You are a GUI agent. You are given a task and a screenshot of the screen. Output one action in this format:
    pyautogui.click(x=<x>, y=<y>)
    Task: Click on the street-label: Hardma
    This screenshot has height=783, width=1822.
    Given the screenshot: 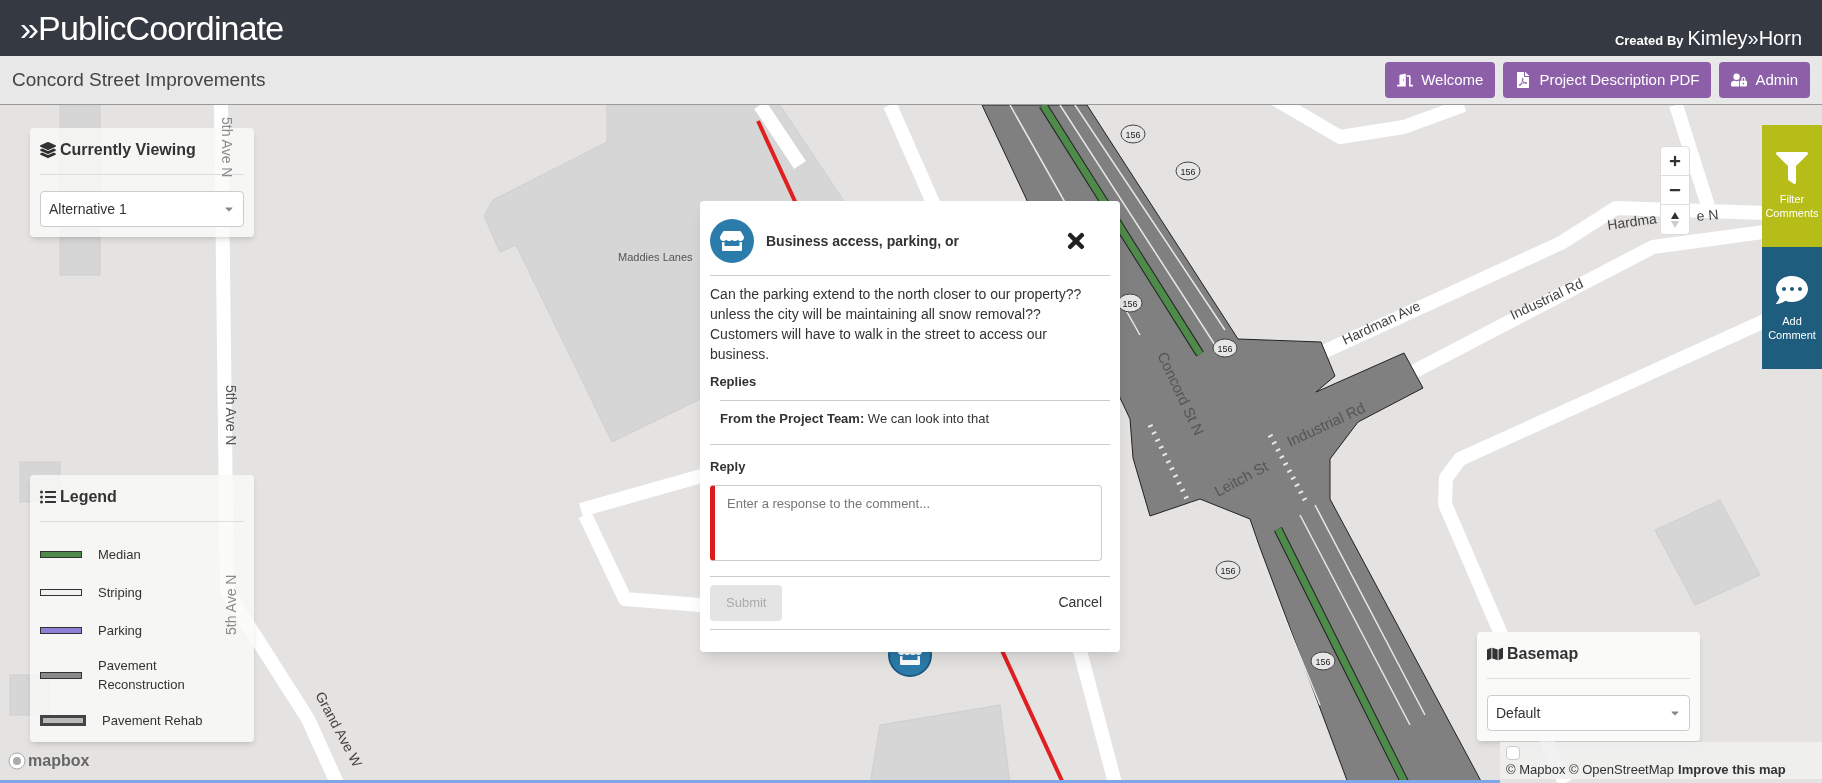 What is the action you would take?
    pyautogui.click(x=1632, y=221)
    